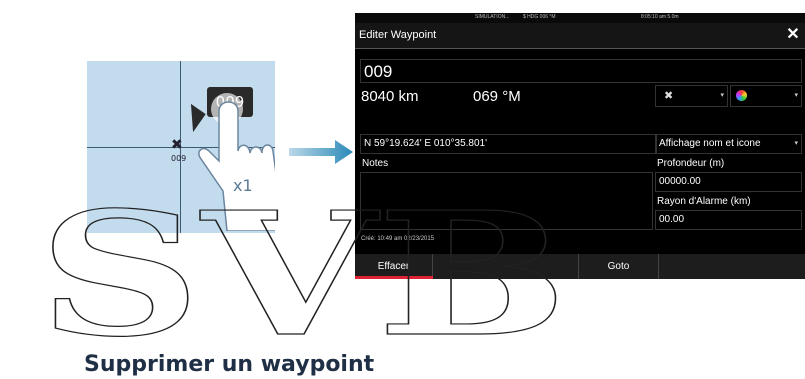  What do you see at coordinates (179, 158) in the screenshot?
I see `waypoint-label: 009` at bounding box center [179, 158].